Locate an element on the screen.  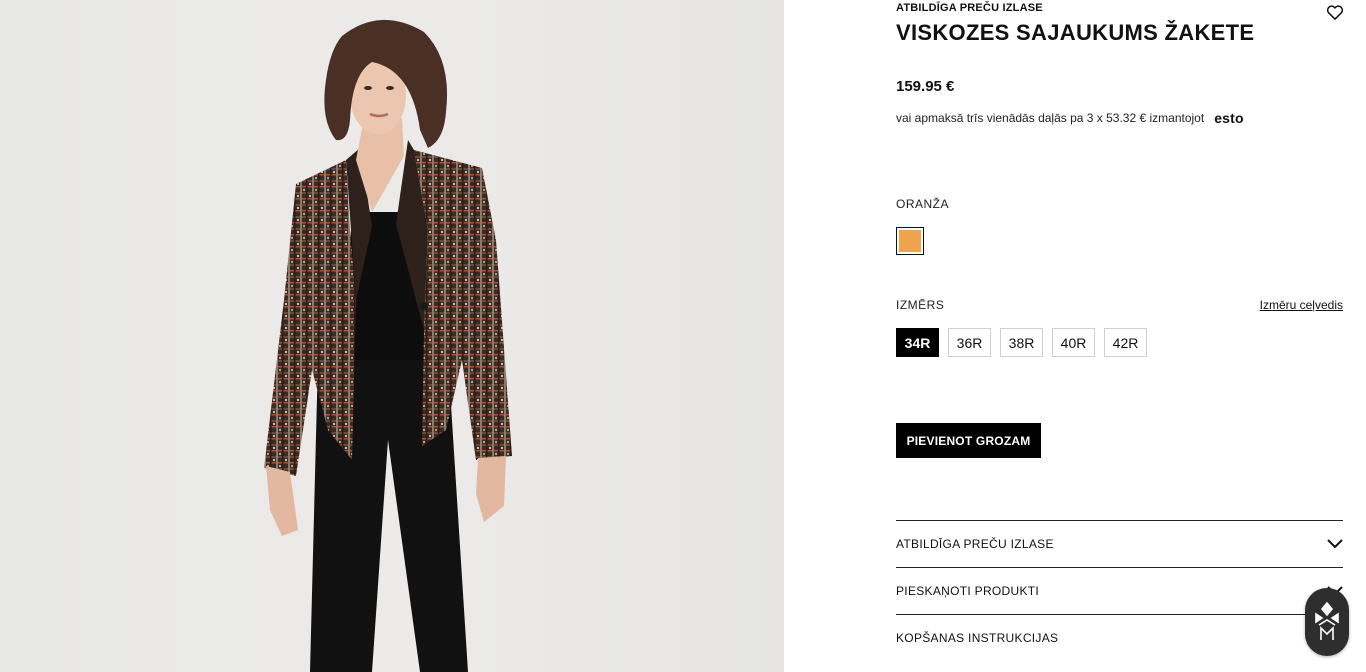
size-option-36r: 36R is located at coordinates (969, 342).